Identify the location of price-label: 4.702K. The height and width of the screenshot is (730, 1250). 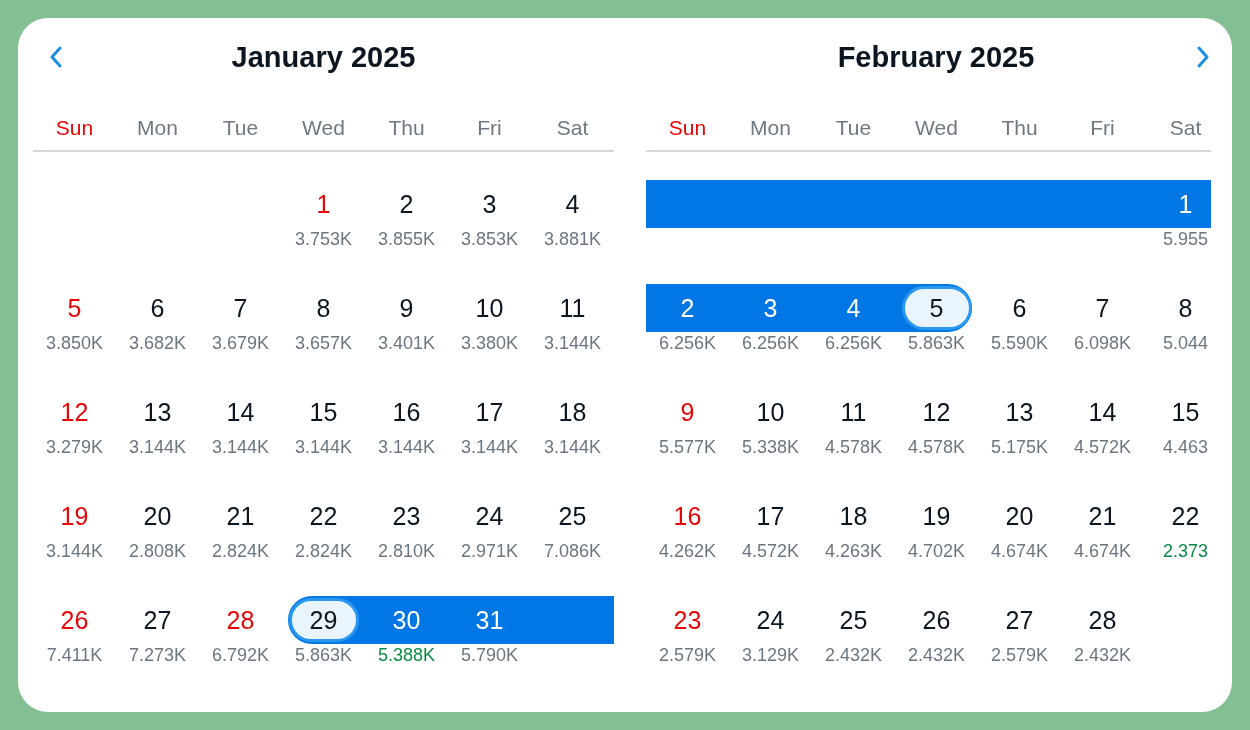
(936, 551).